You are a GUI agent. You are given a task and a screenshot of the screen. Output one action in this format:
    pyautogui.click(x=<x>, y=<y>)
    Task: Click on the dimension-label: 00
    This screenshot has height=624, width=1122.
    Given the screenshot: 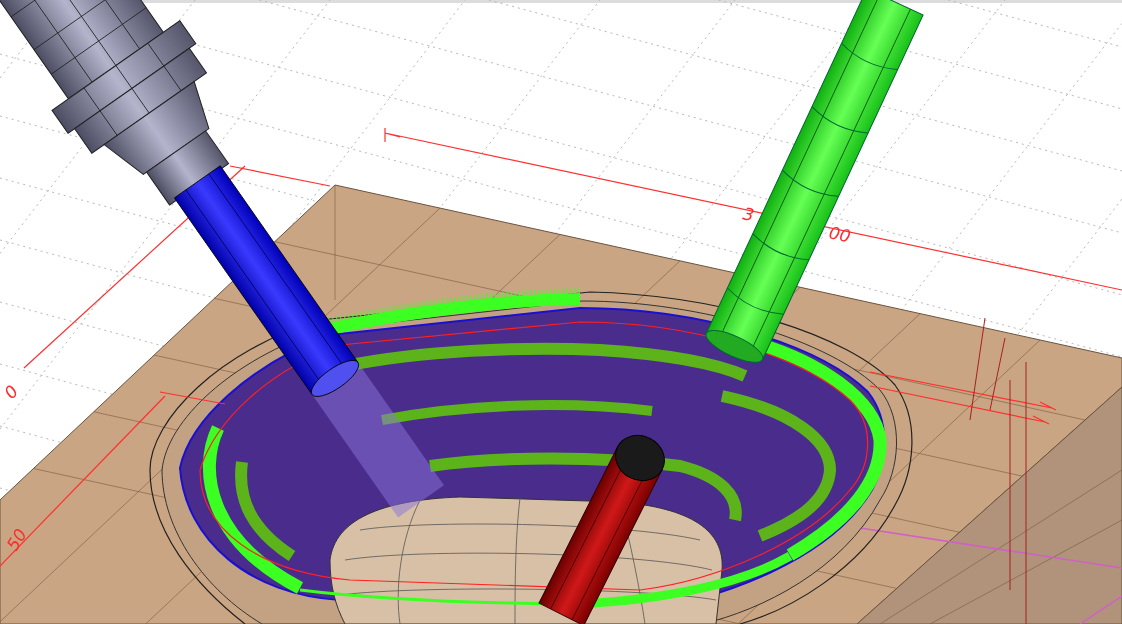 What is the action you would take?
    pyautogui.click(x=840, y=234)
    